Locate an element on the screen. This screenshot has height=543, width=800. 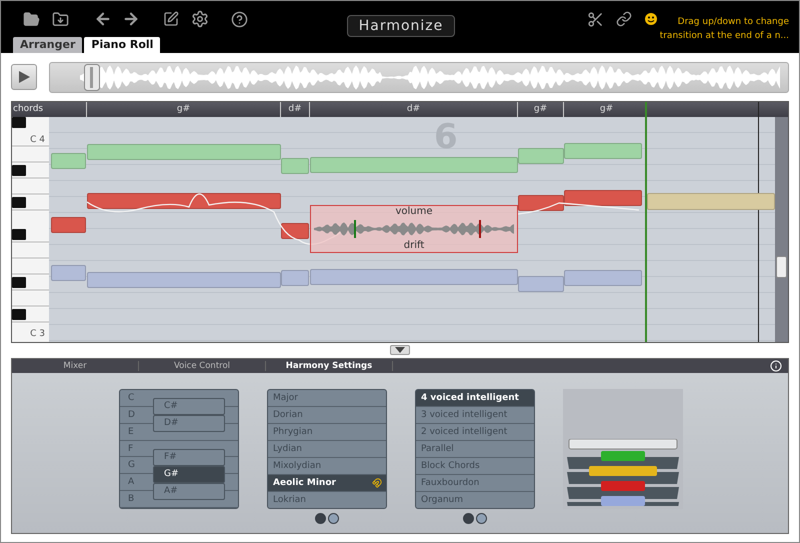
scale-item: Aeolic Minor is located at coordinates (327, 483).